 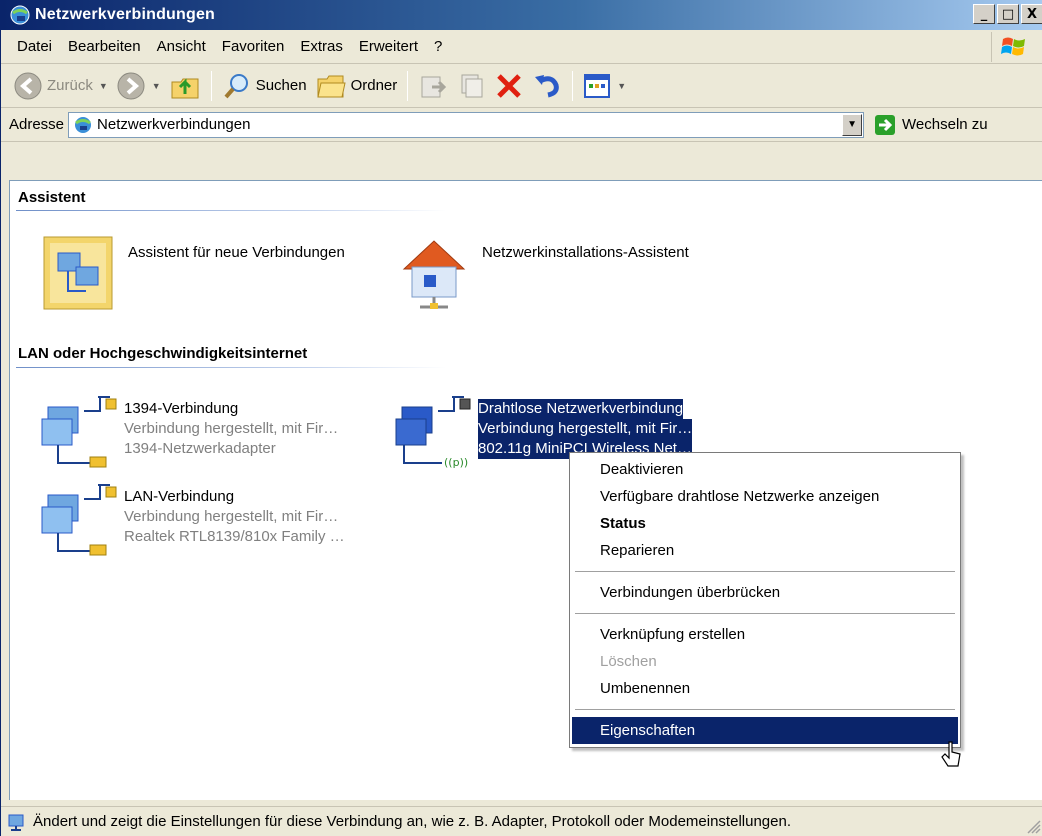 What do you see at coordinates (104, 46) in the screenshot?
I see `menu-bearbeiten: Bearbeiten` at bounding box center [104, 46].